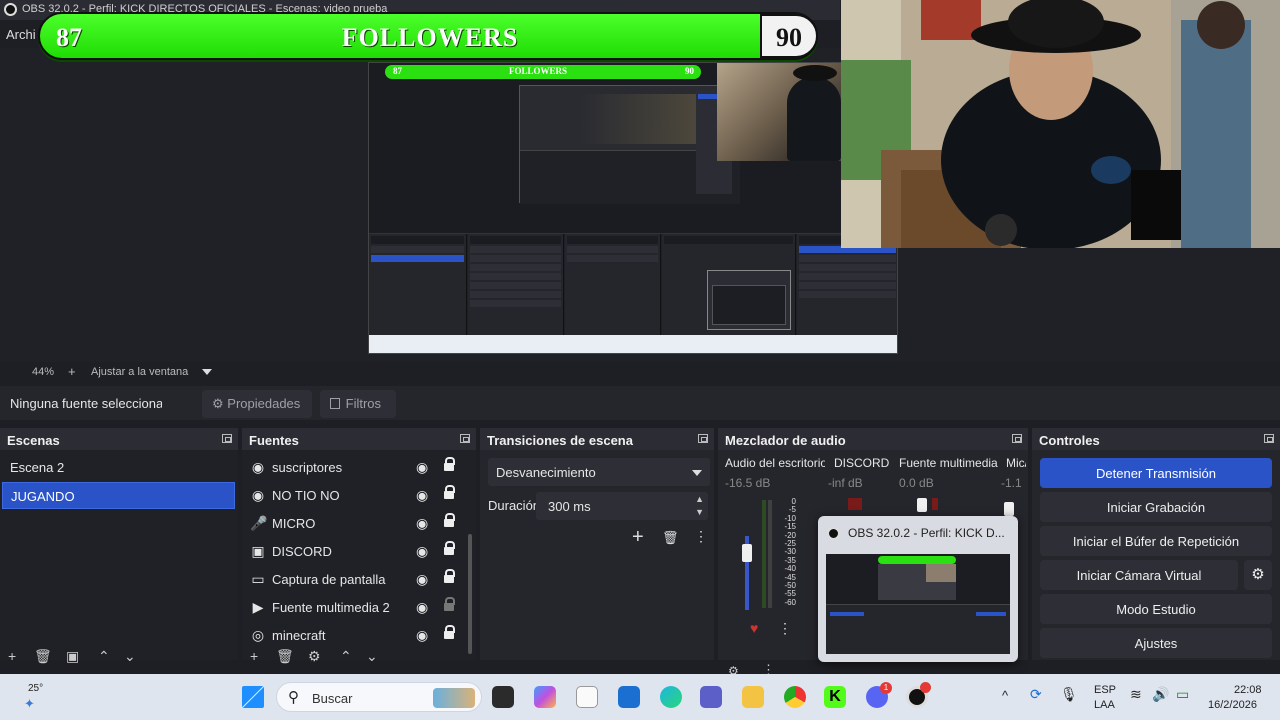  Describe the element at coordinates (335, 403) in the screenshot. I see `filter-icon` at that location.